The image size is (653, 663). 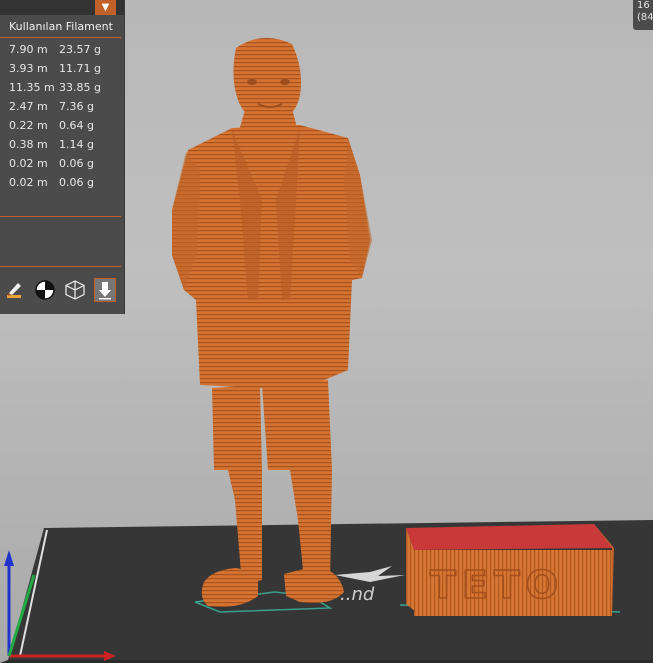 I want to click on filament-weight: 23.57 g, so click(x=80, y=49).